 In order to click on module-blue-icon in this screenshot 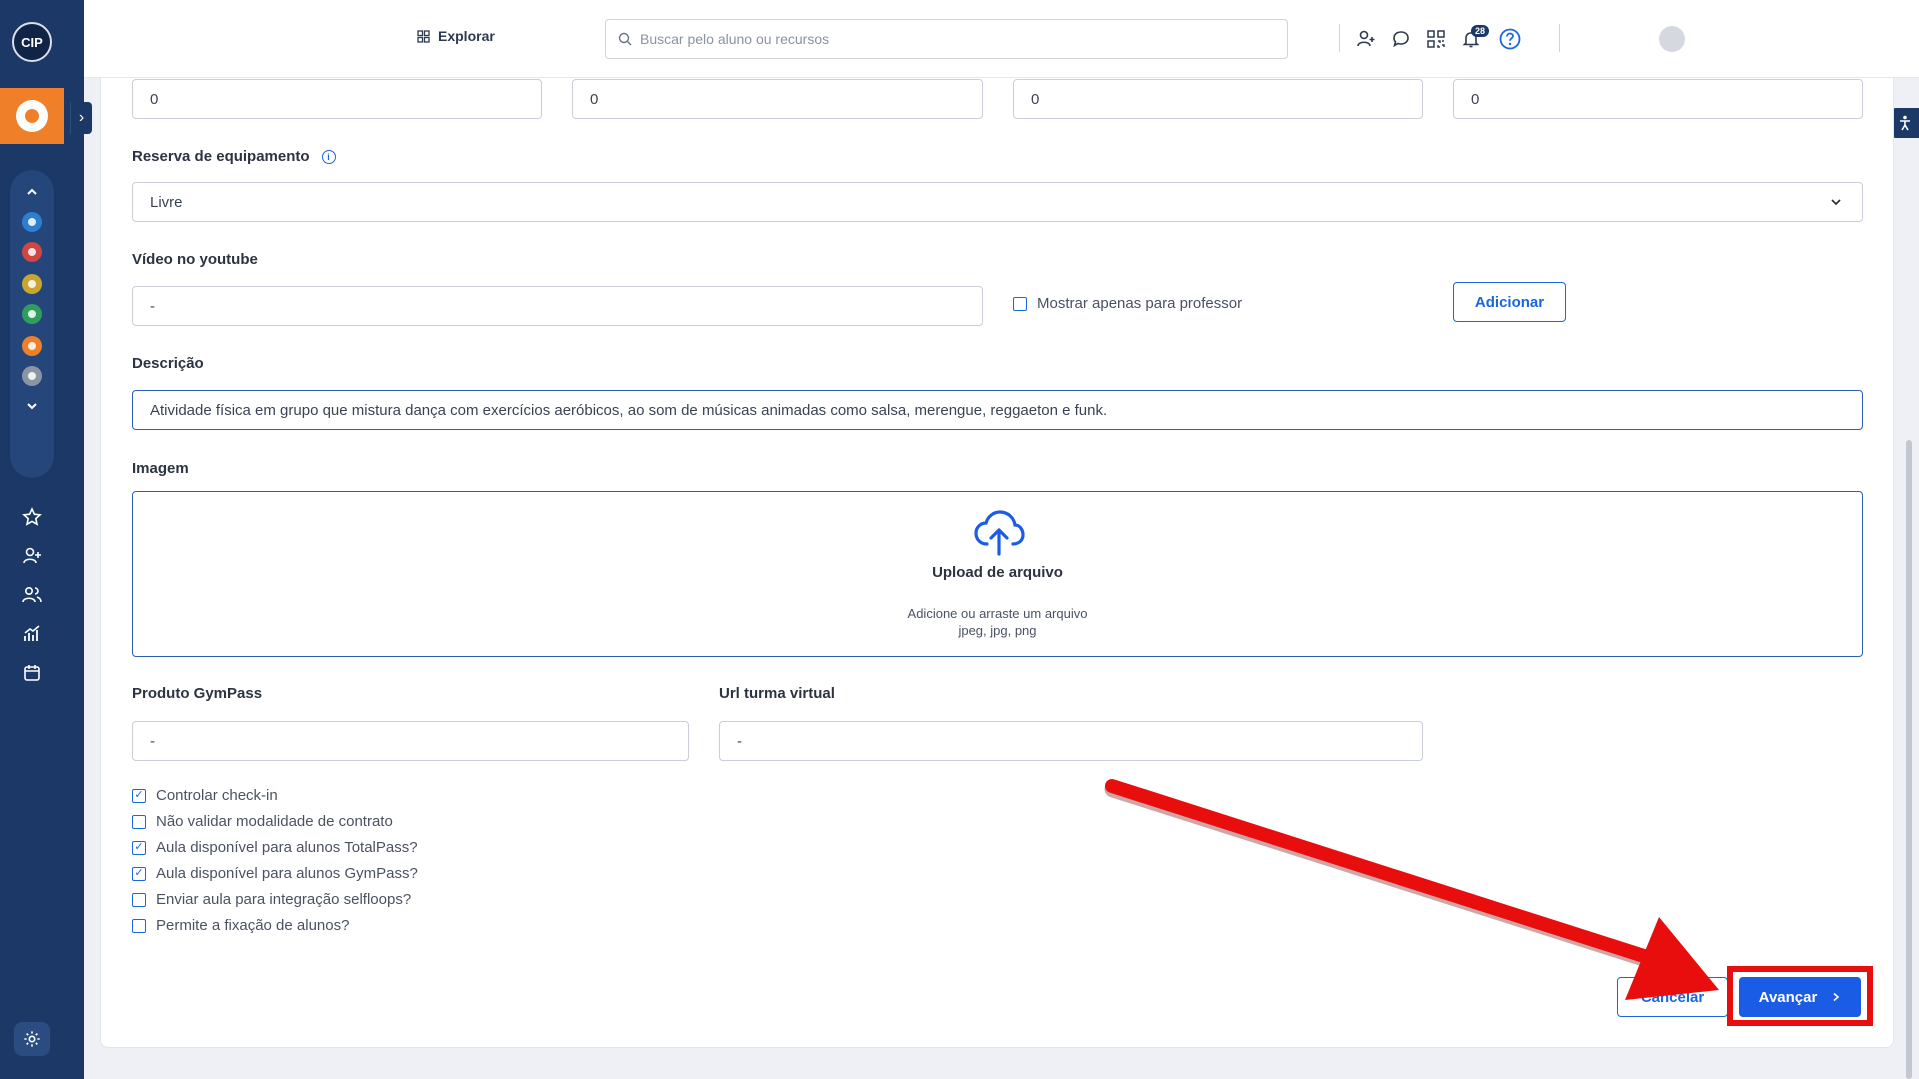, I will do `click(32, 222)`.